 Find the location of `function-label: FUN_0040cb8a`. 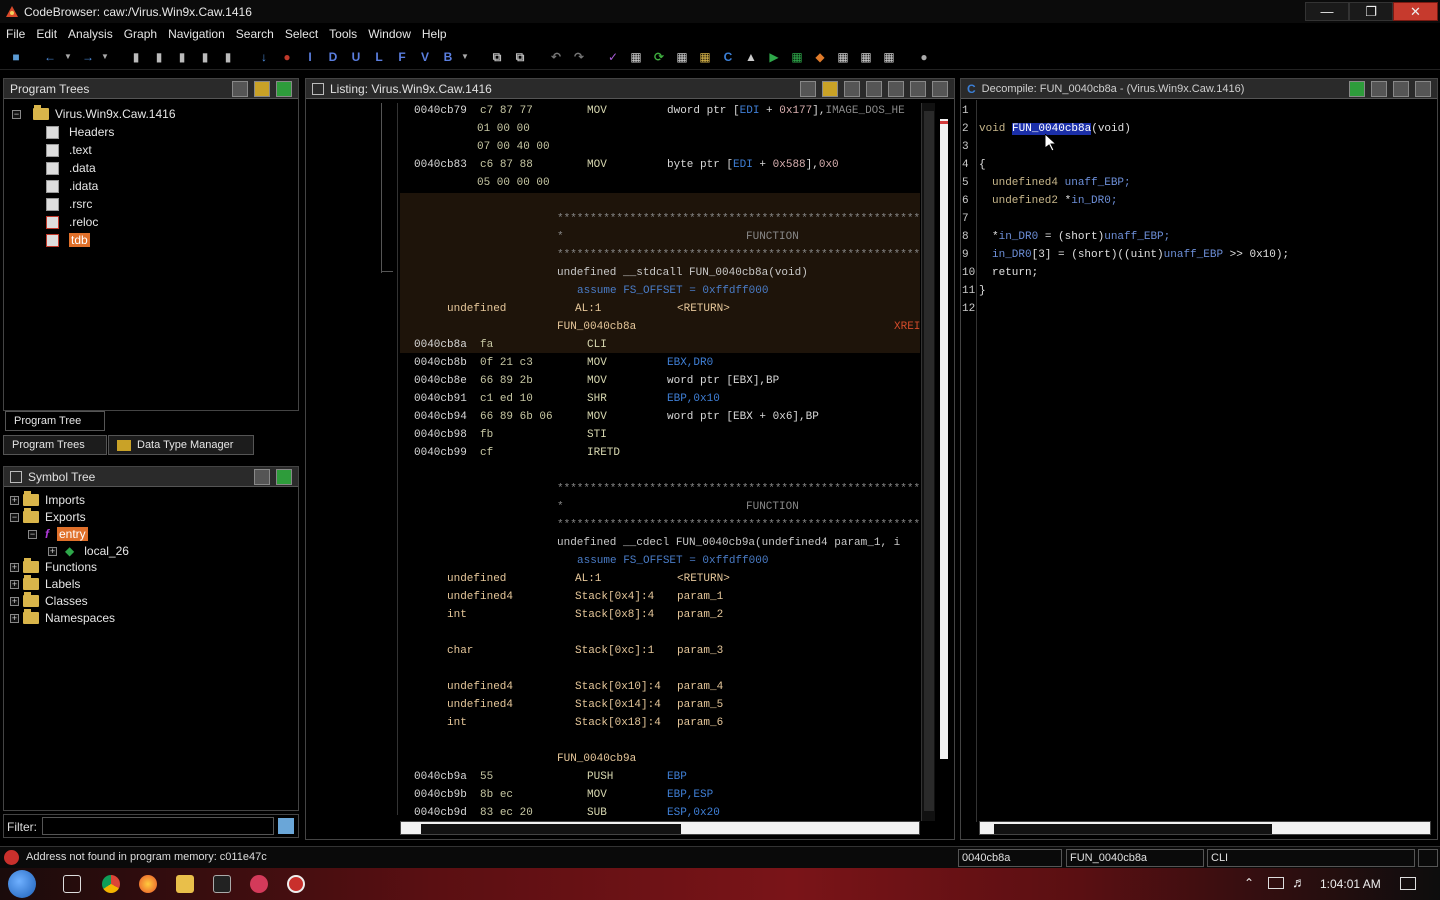

function-label: FUN_0040cb8a is located at coordinates (596, 327).